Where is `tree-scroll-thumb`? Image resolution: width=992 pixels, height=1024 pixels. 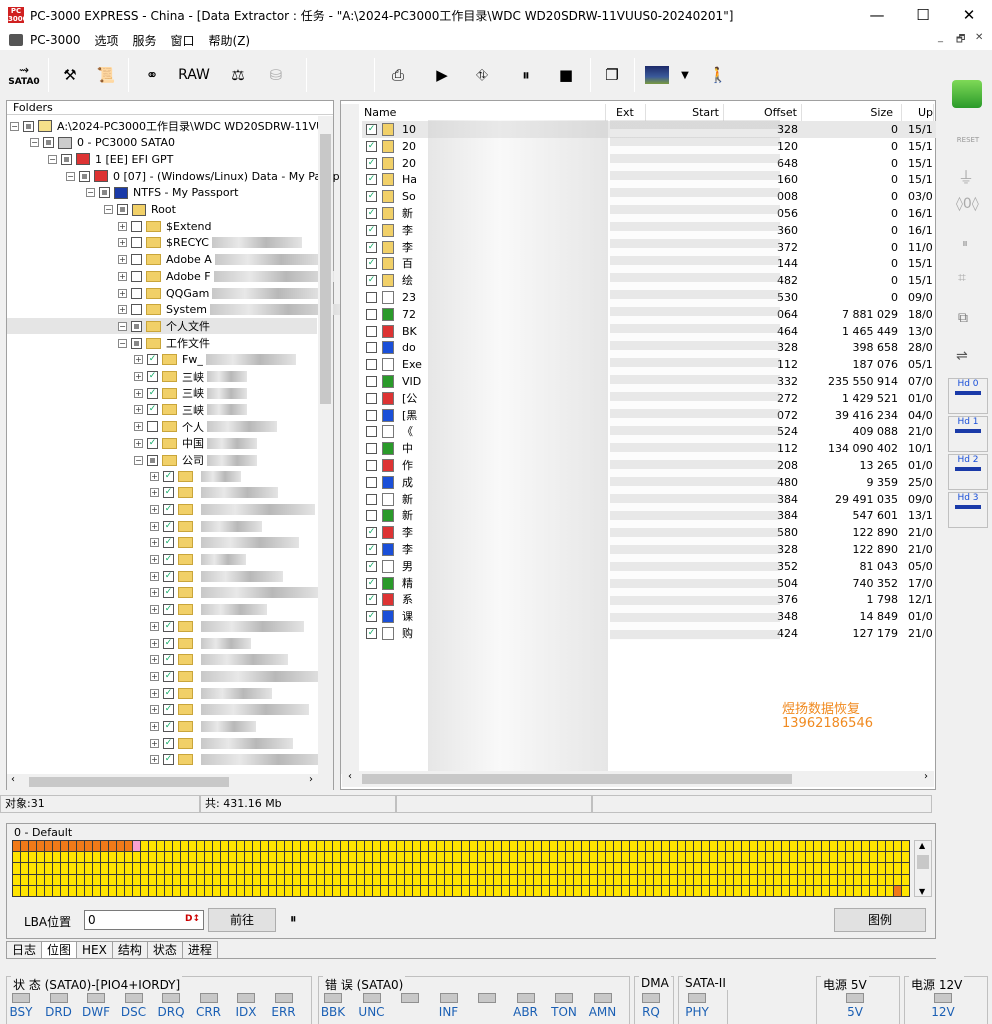
tree-scroll-thumb is located at coordinates (325, 269).